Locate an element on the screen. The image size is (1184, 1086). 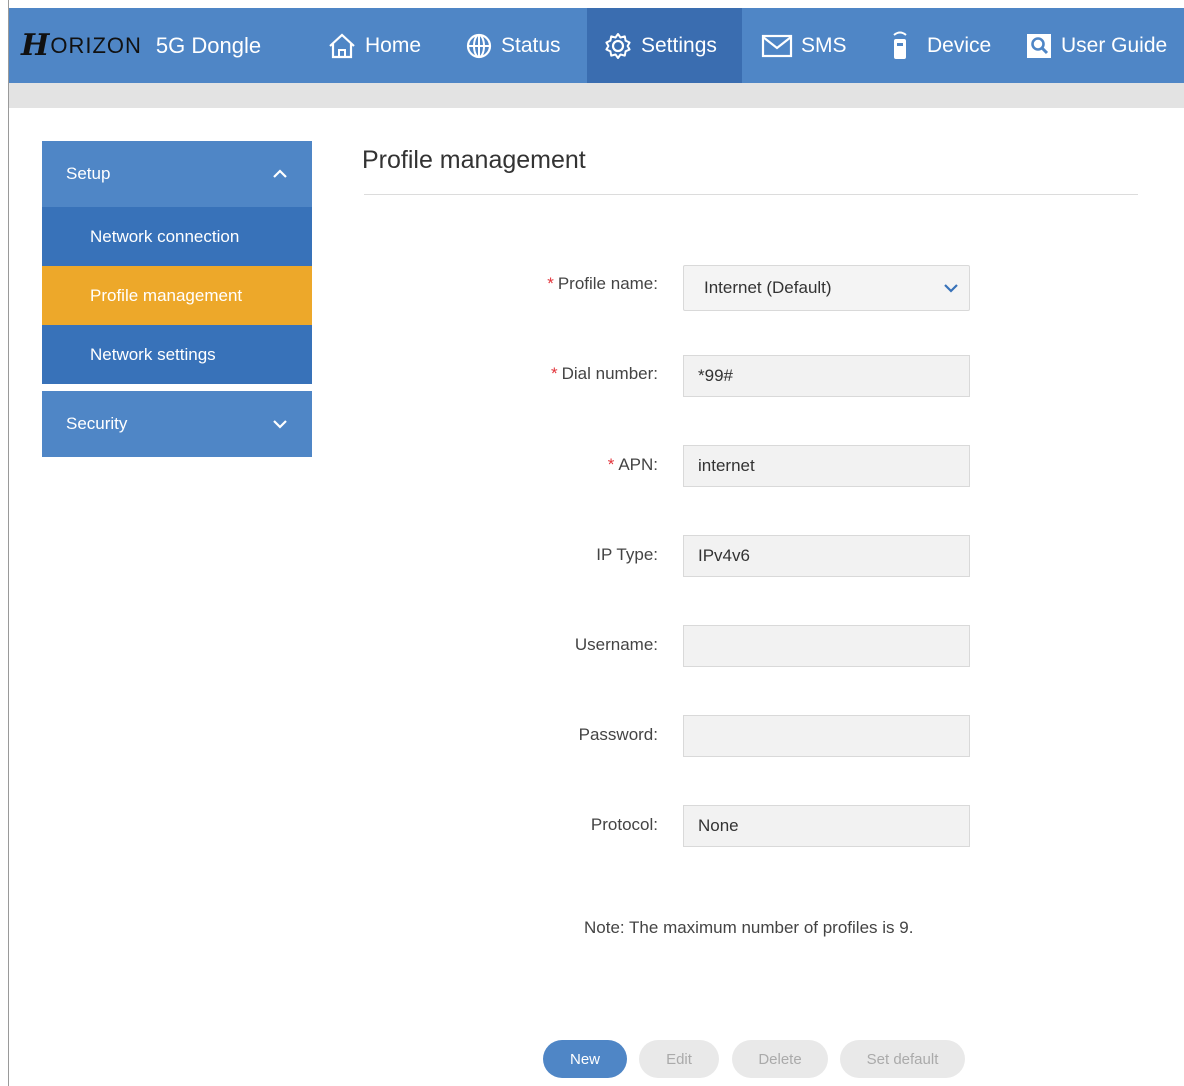
sidebar-item-network-connection: Network connection is located at coordinates (177, 236).